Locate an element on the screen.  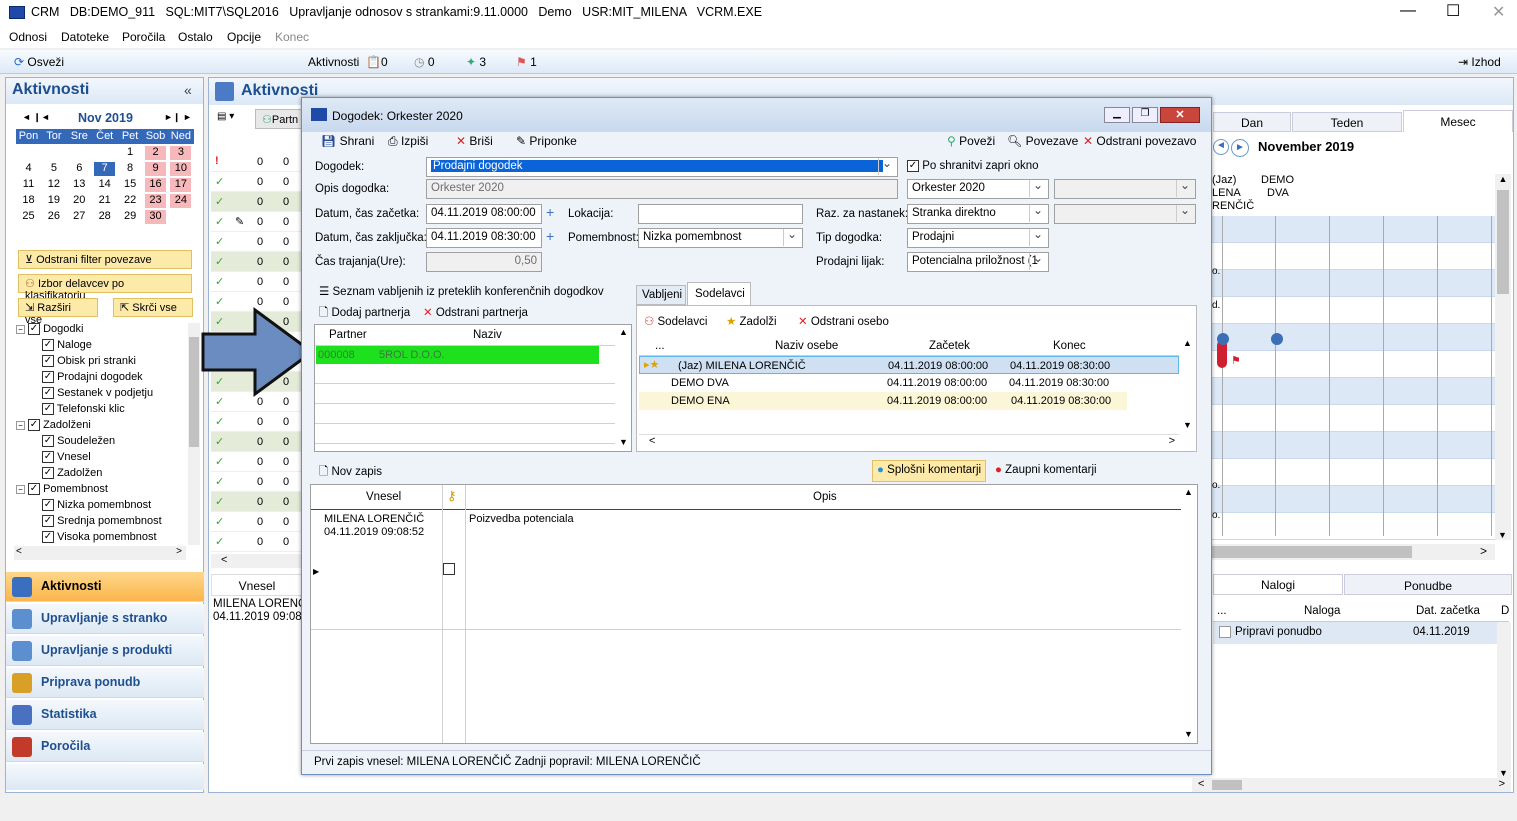
cal-tab-teden: Teden is located at coordinates (1347, 122).